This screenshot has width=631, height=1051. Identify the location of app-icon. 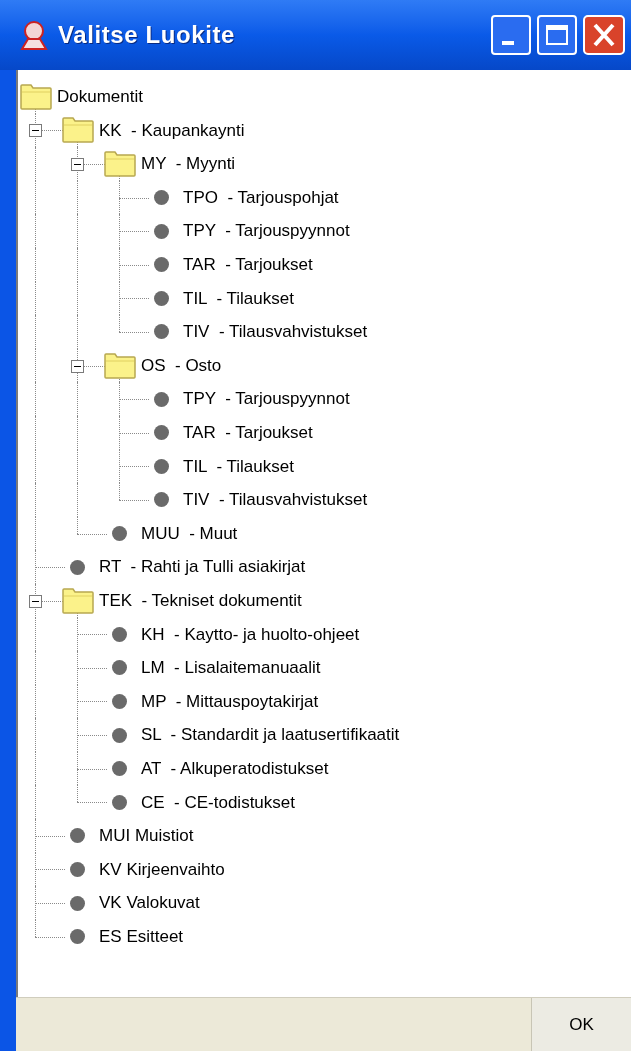
(34, 35).